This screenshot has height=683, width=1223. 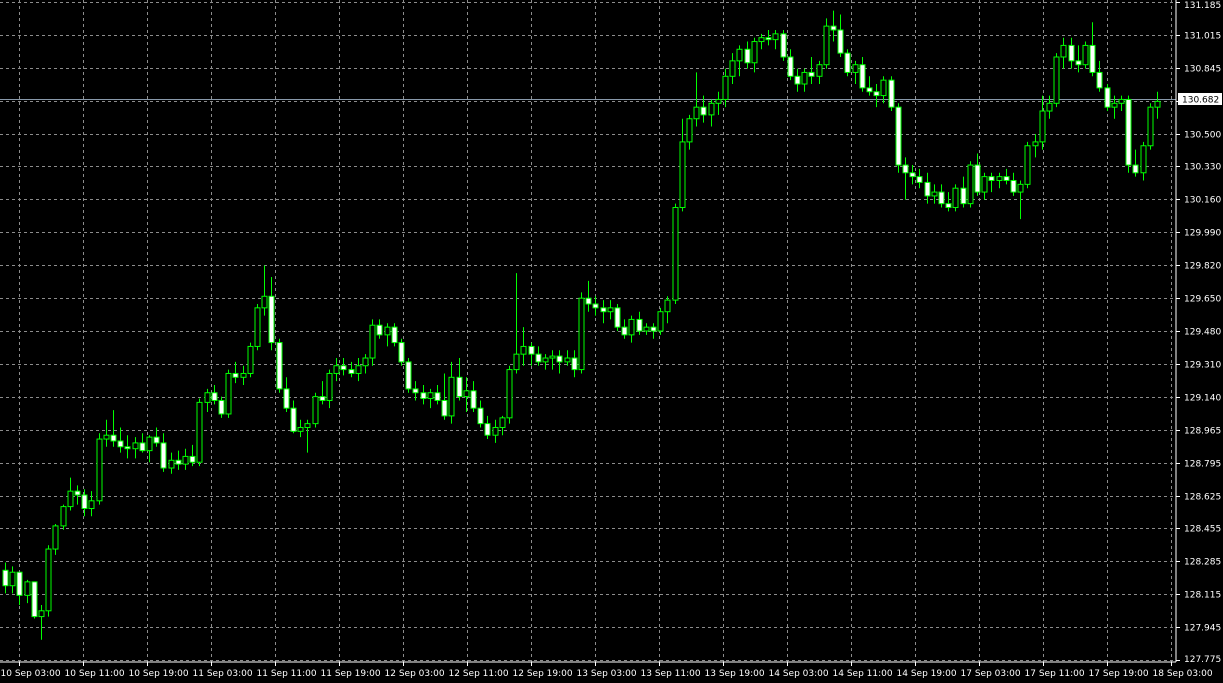 What do you see at coordinates (1202, 465) in the screenshot?
I see `price-tick-label: 128.795` at bounding box center [1202, 465].